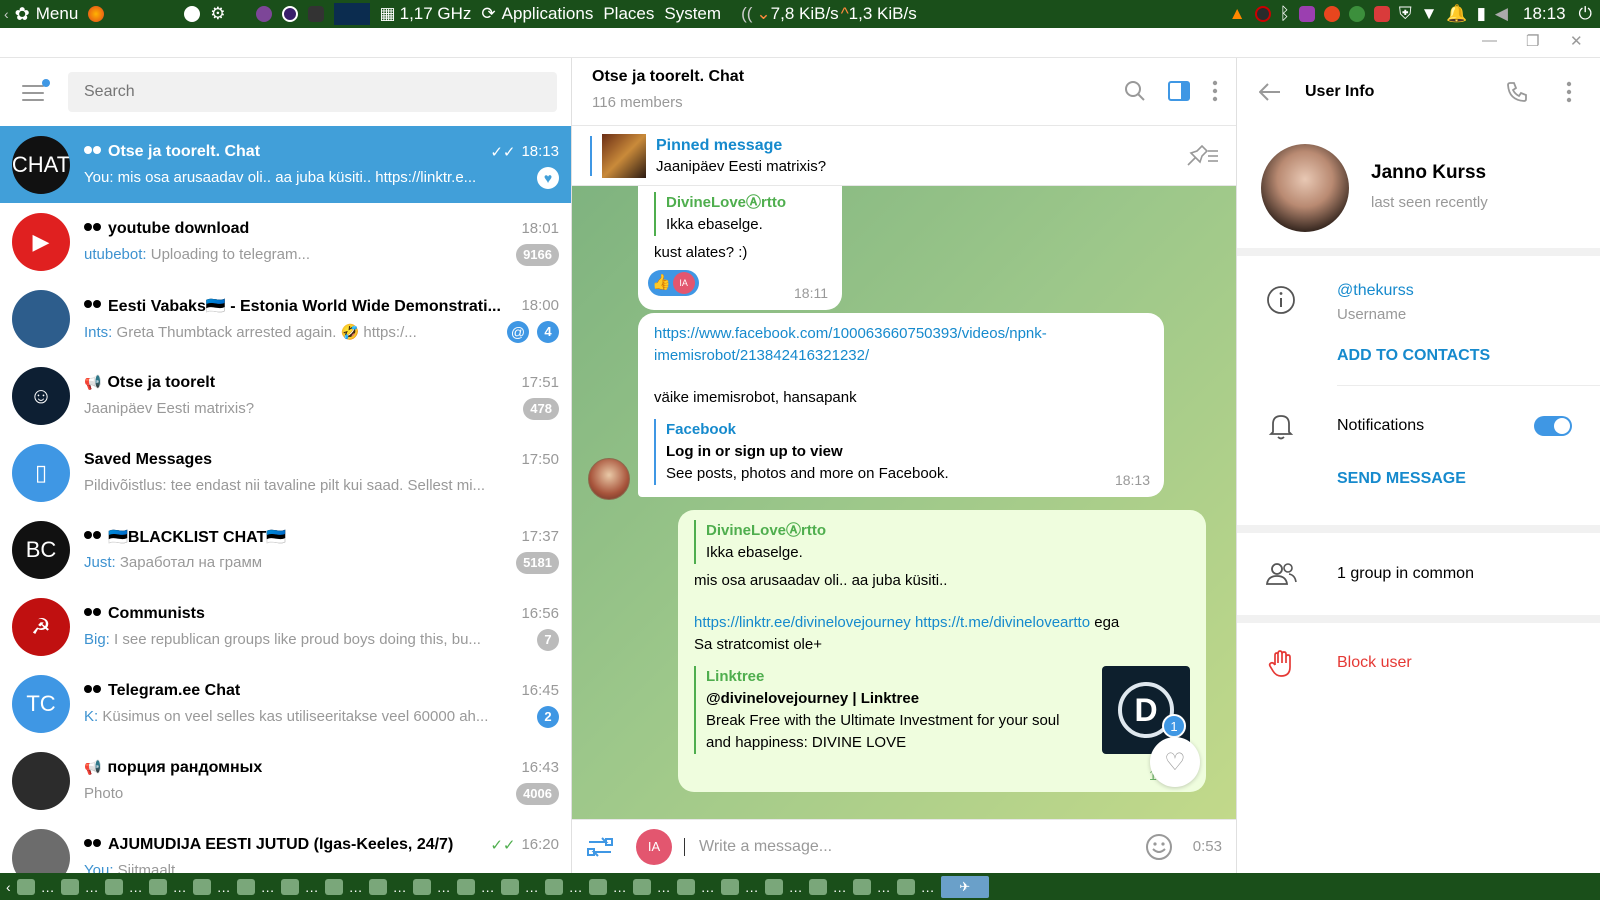 This screenshot has height=900, width=1600. Describe the element at coordinates (654, 846) in the screenshot. I see `send-as-avatar: IA` at that location.